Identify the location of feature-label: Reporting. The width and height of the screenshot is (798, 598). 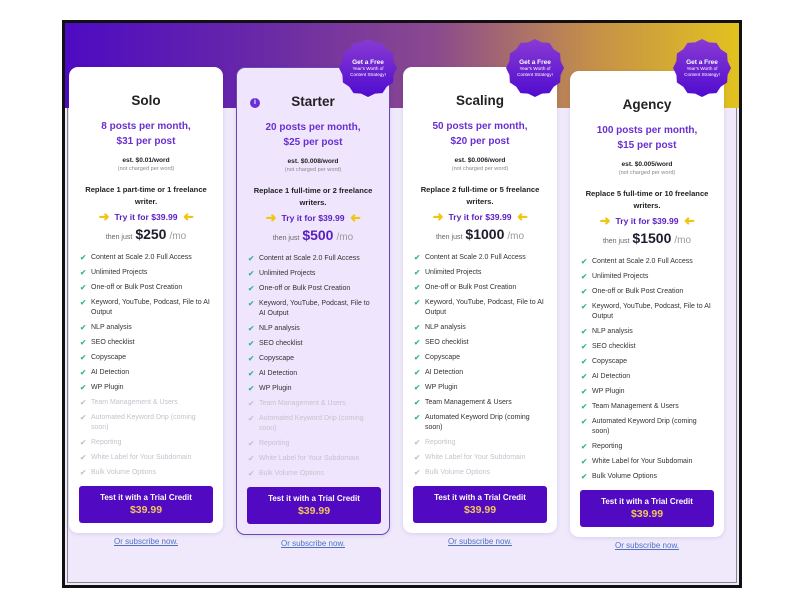
(440, 442).